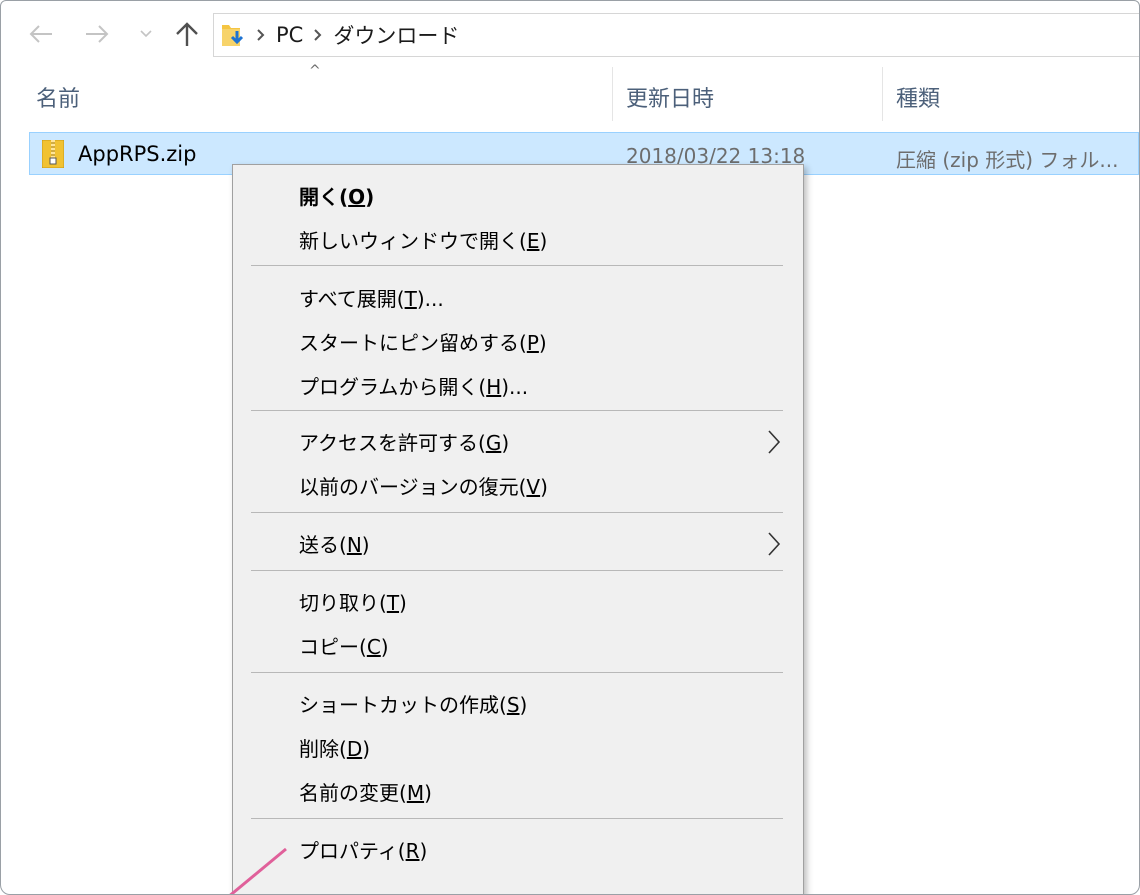  Describe the element at coordinates (403, 705) in the screenshot. I see `menu-item-text: ショートカットの作成(` at that location.